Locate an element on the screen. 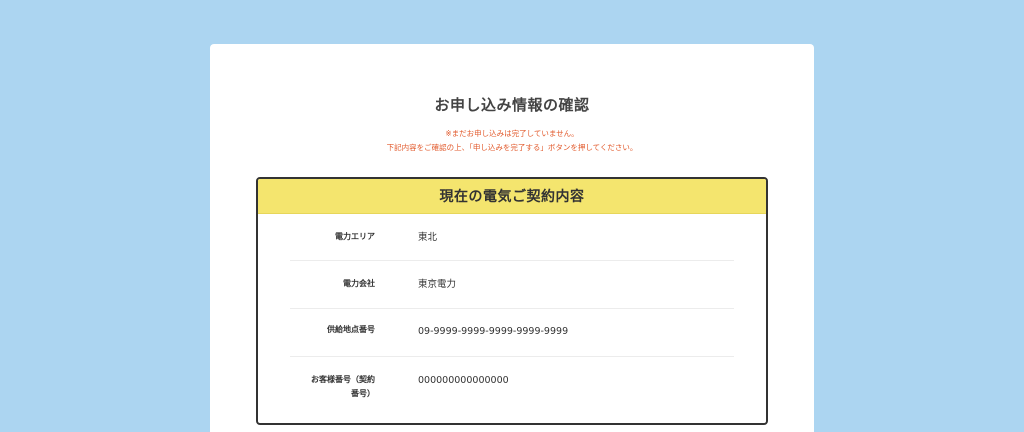  notice-line-2: 下記内容をご確認の上、「申し込みを完了する」ボタンを押してください。 is located at coordinates (512, 147).